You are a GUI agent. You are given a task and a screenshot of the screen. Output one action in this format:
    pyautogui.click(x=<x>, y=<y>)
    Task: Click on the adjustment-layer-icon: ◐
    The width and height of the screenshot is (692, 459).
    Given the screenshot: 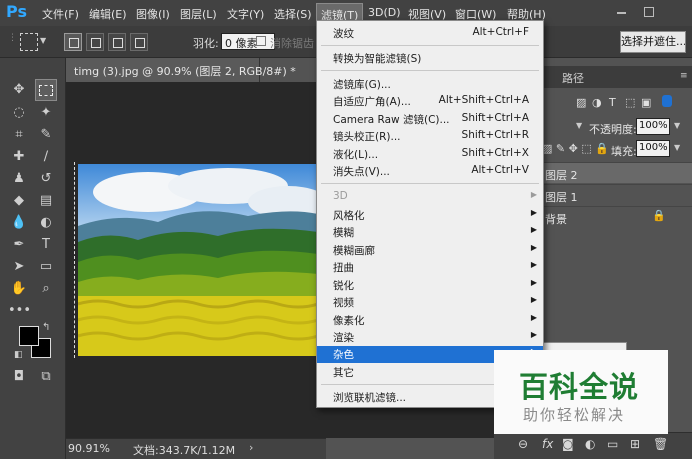 What is the action you would take?
    pyautogui.click(x=590, y=444)
    